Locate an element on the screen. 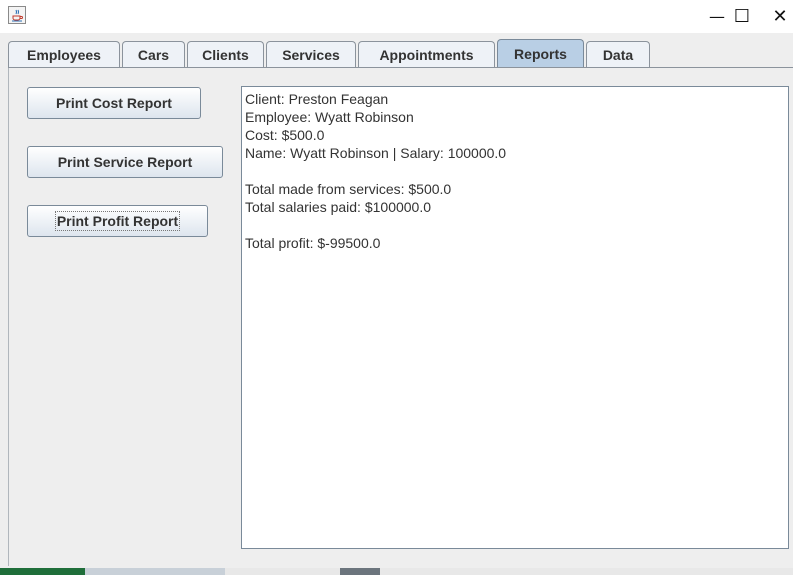  tab-clients: Clients is located at coordinates (225, 54).